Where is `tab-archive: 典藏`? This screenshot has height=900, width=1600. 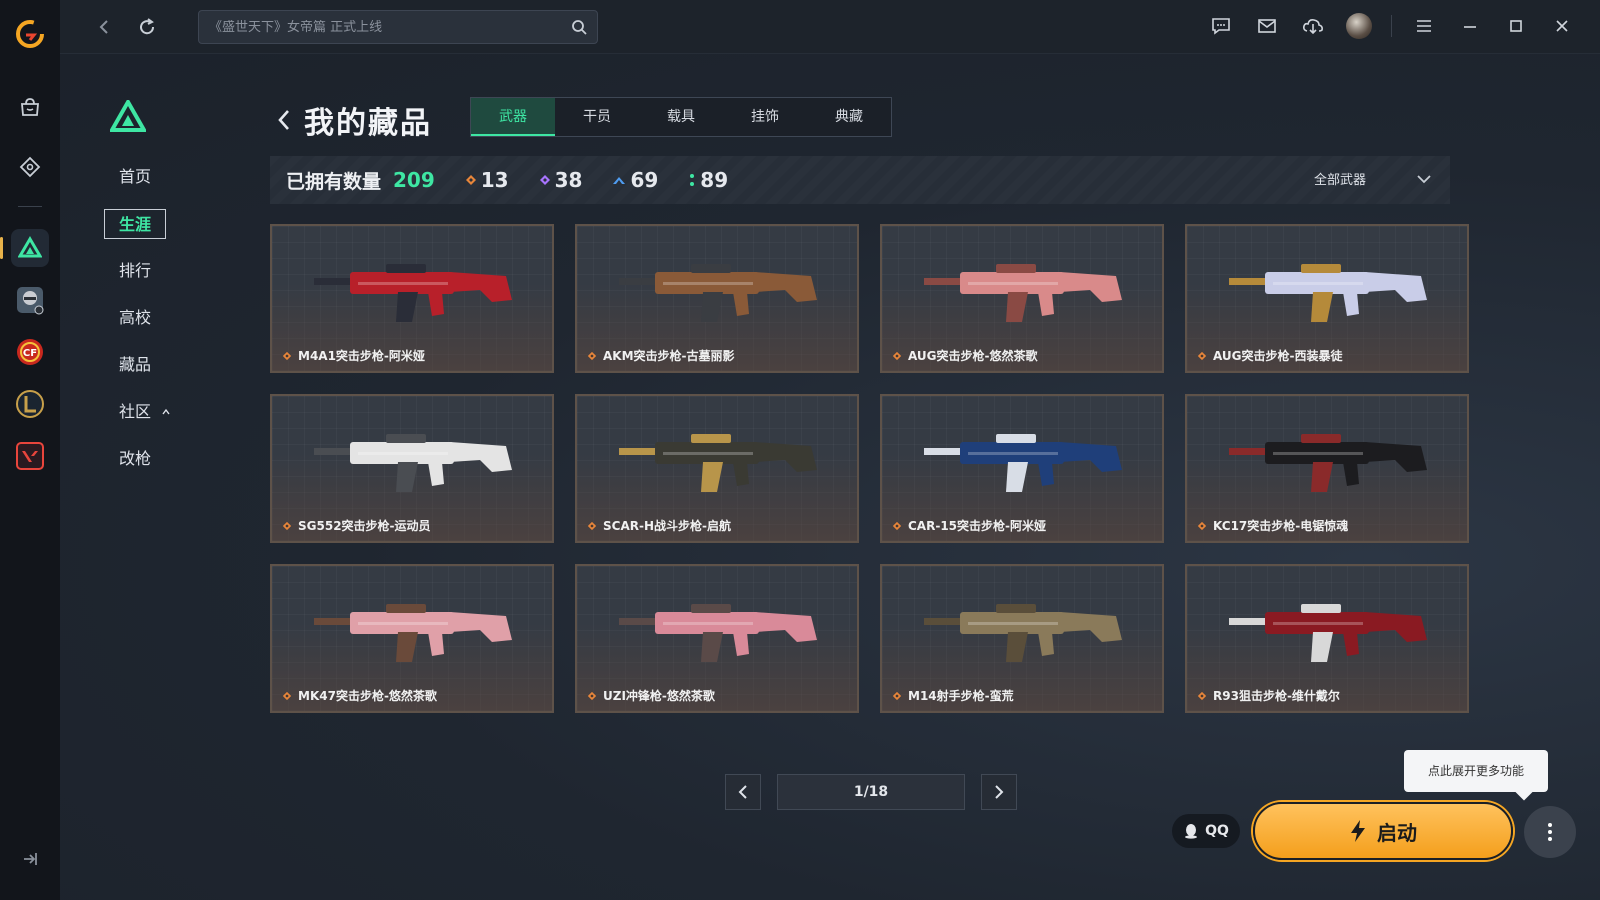
tab-archive: 典藏 is located at coordinates (849, 117).